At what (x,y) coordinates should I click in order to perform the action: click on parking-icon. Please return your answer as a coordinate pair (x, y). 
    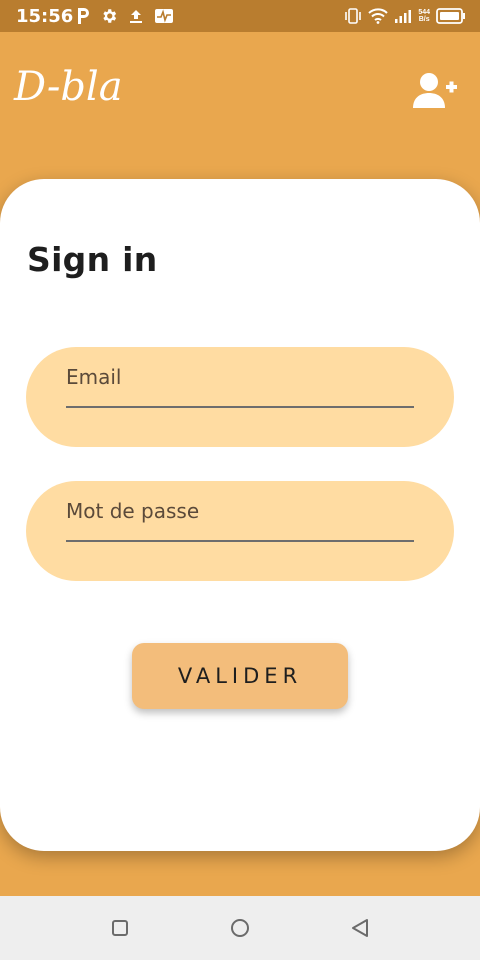
    Looking at the image, I should click on (83, 16).